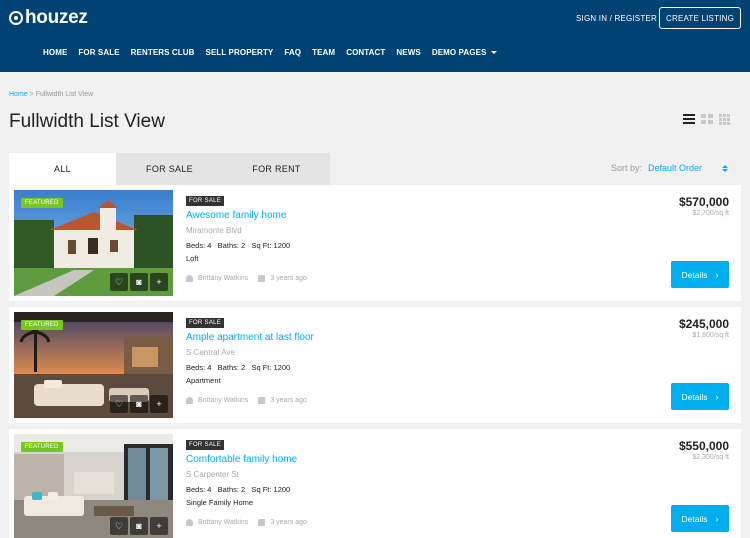  I want to click on sort-control: Sort by: Default Order, so click(670, 168).